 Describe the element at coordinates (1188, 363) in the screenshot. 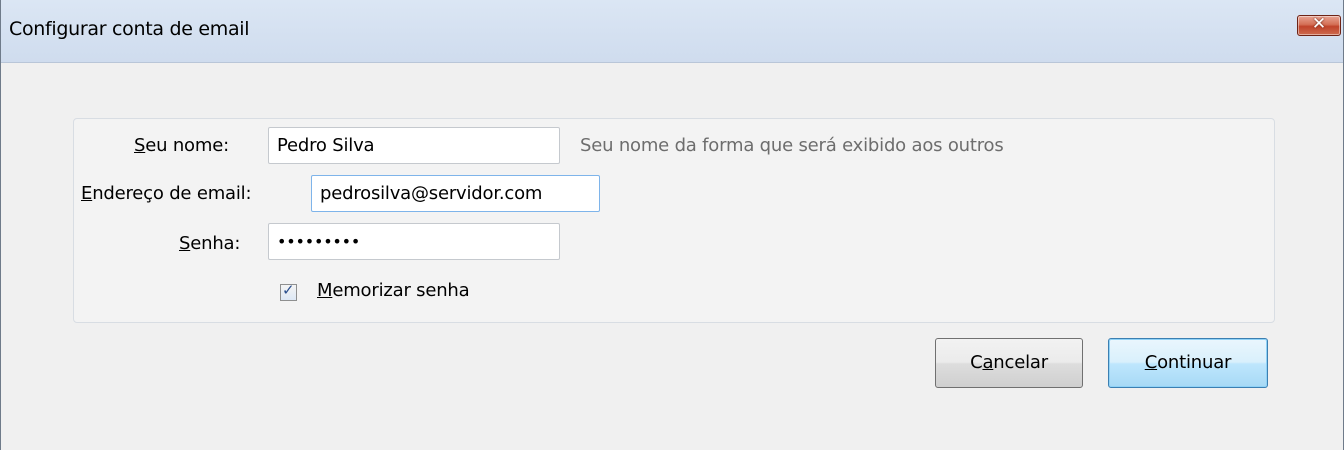

I see `continue-button: Continuar` at that location.